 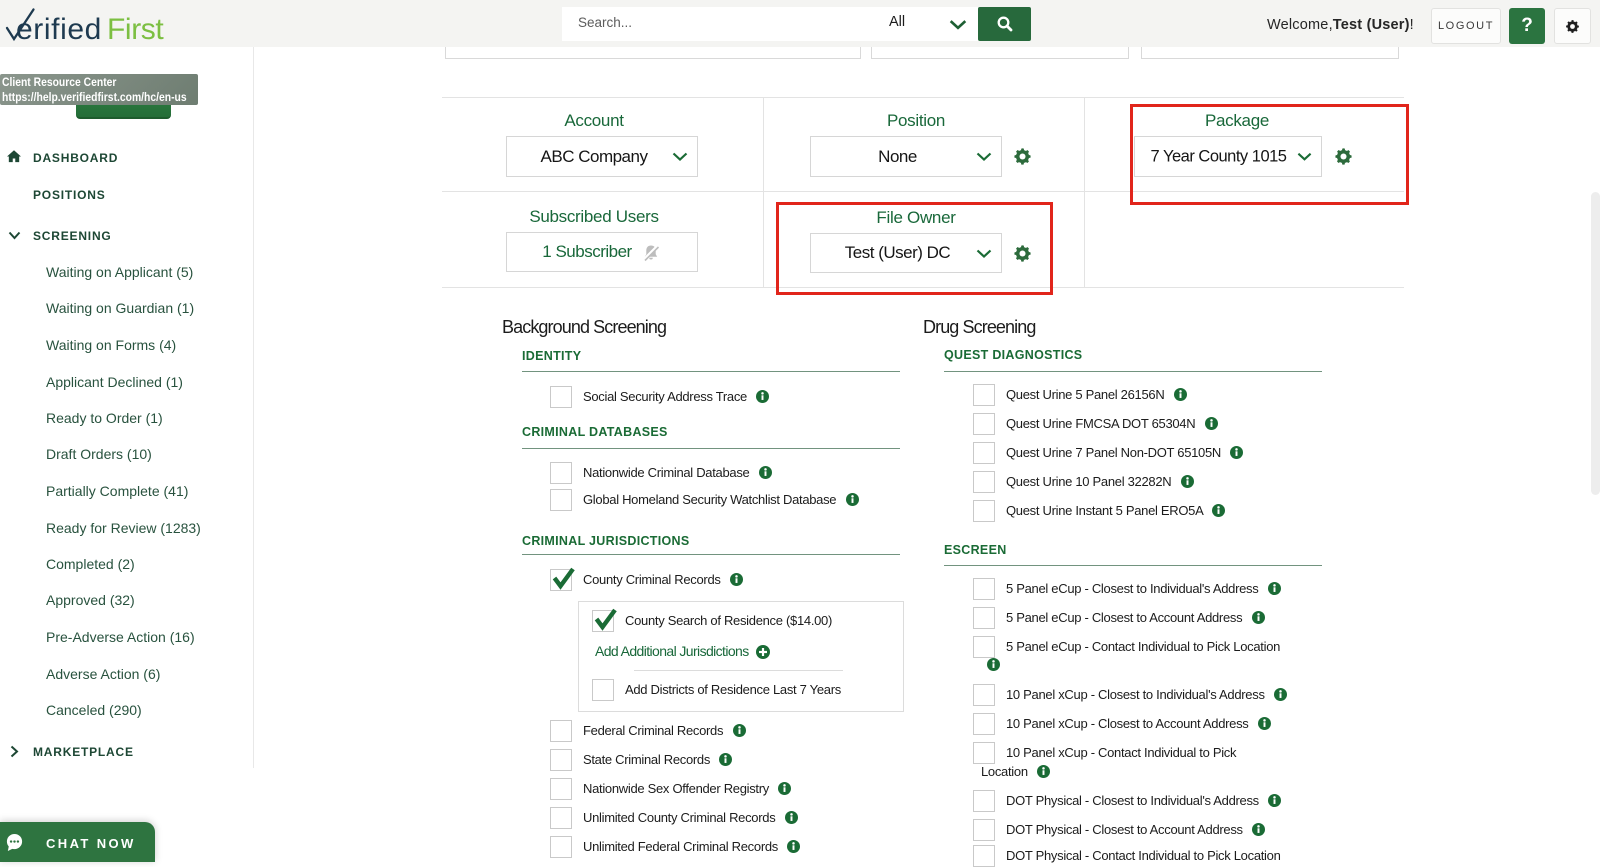 I want to click on svg-text: First, so click(x=135, y=29).